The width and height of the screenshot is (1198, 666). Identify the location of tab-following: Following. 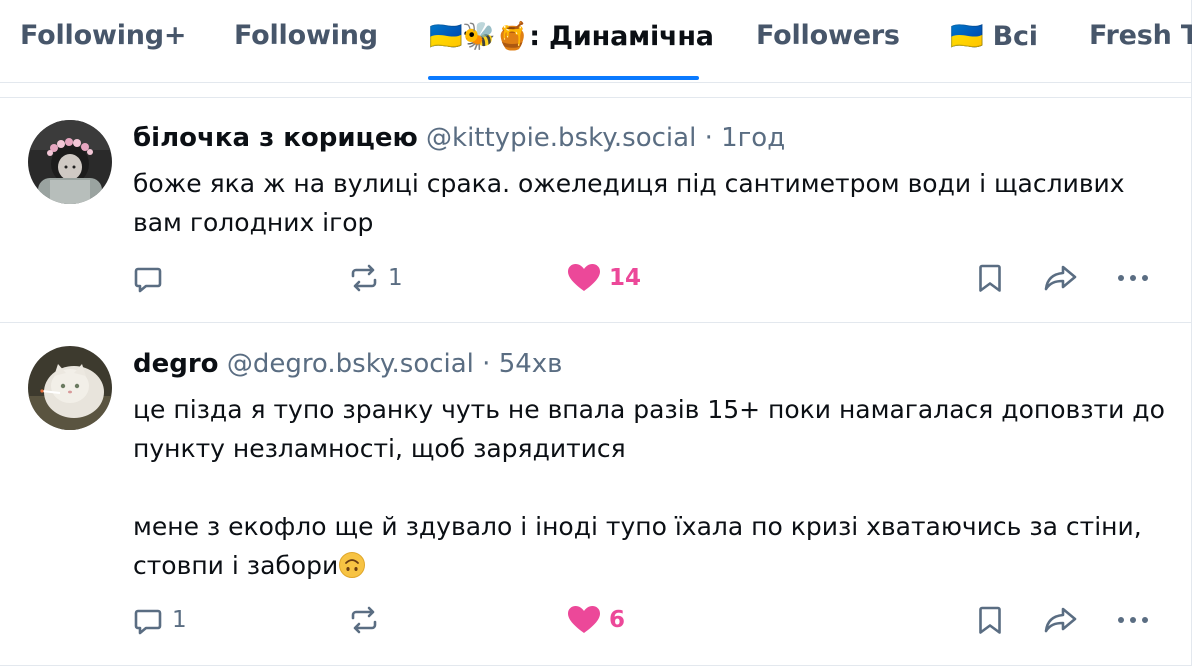
(306, 35).